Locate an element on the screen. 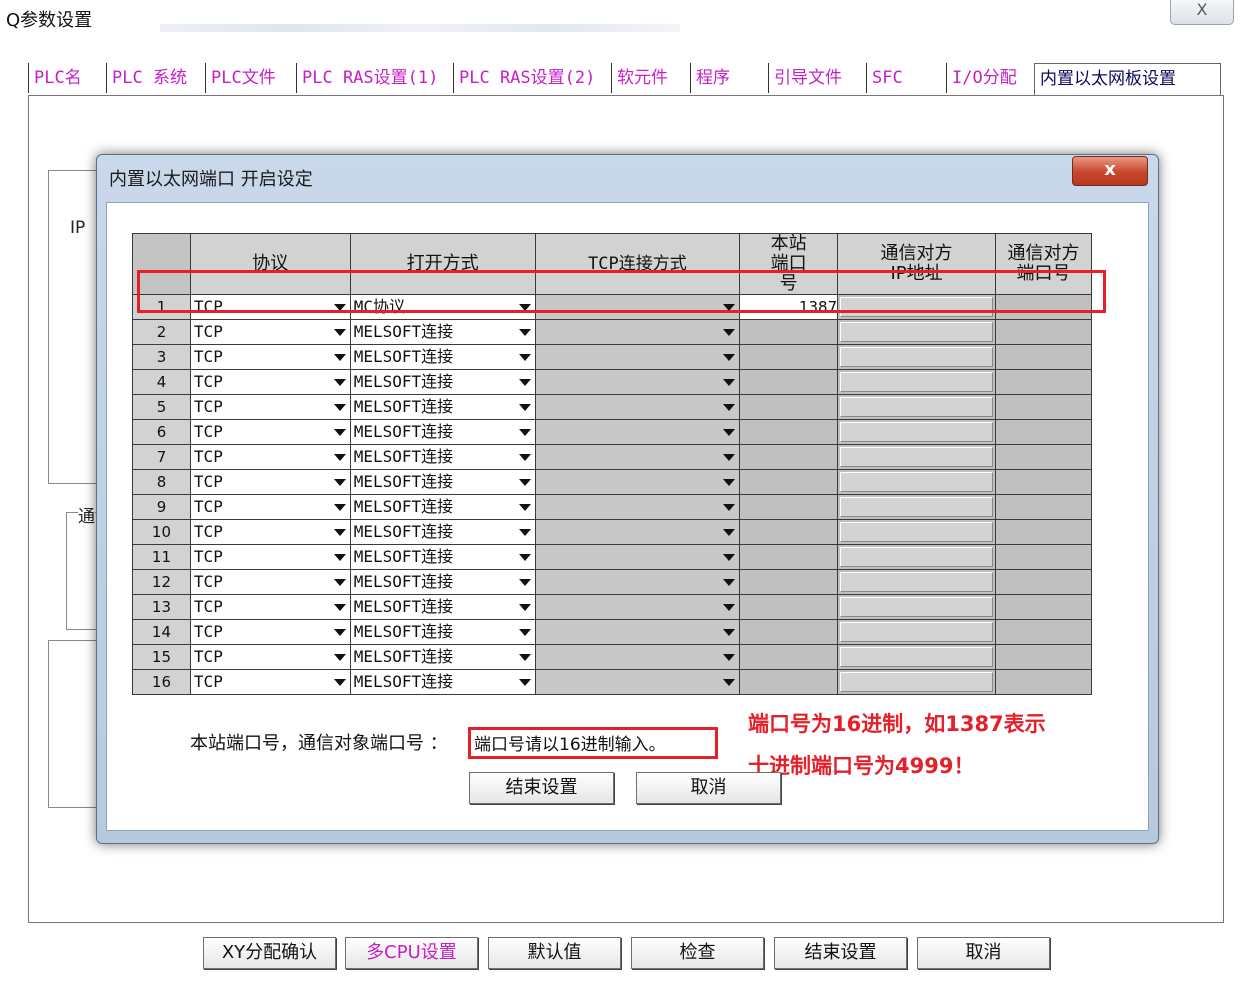 The image size is (1251, 990). tab-io-assignment: I/O分配 is located at coordinates (981, 78).